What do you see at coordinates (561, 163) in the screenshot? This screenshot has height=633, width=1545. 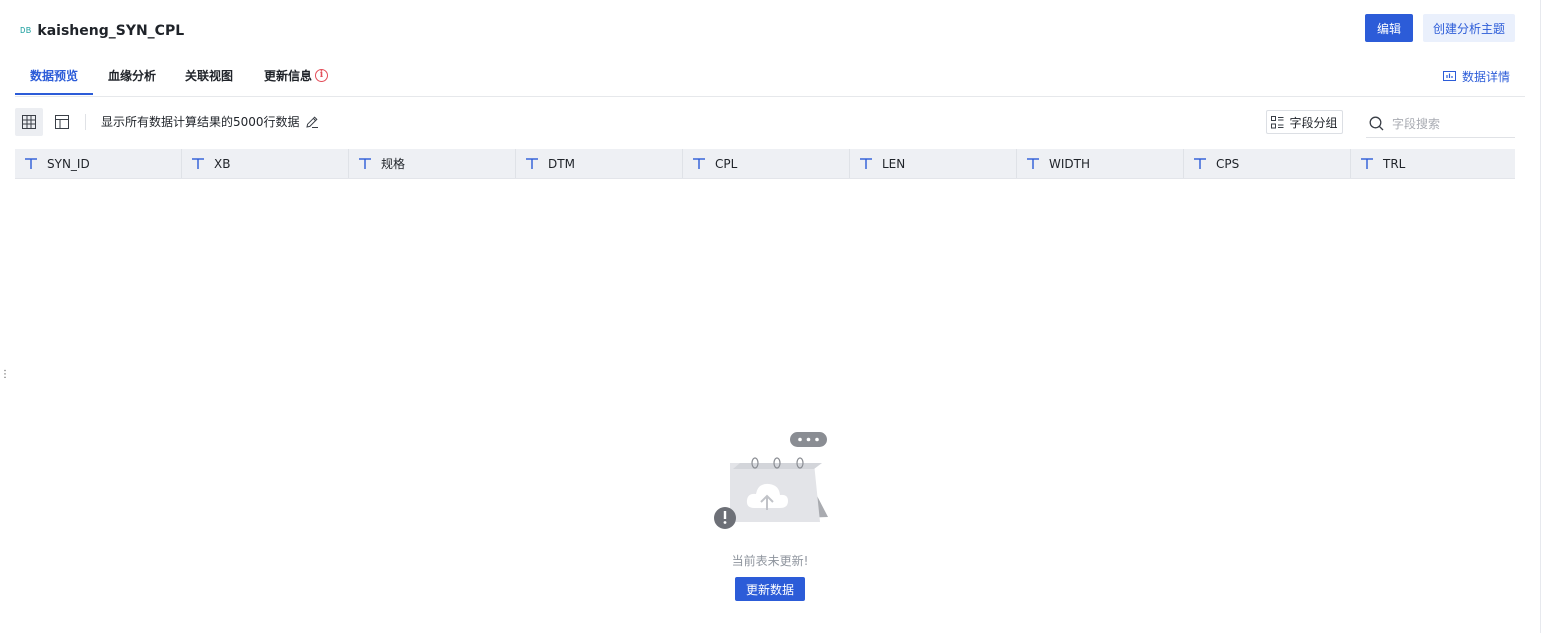 I see `column-name: DTM` at bounding box center [561, 163].